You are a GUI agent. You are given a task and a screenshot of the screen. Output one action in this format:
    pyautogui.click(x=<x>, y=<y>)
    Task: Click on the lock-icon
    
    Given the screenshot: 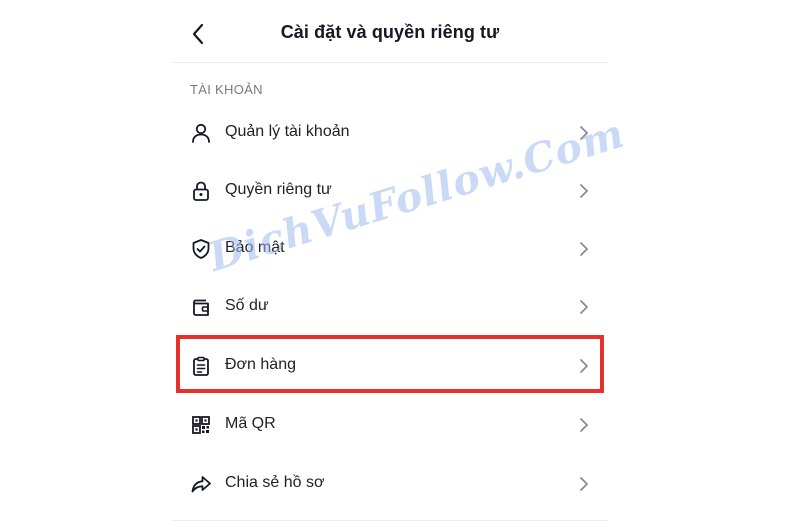 What is the action you would take?
    pyautogui.click(x=201, y=191)
    